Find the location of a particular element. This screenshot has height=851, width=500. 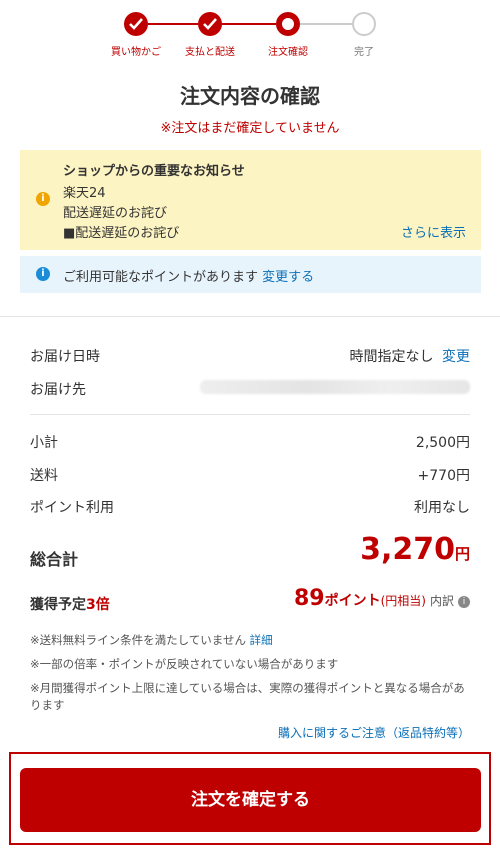

divider is located at coordinates (250, 414).